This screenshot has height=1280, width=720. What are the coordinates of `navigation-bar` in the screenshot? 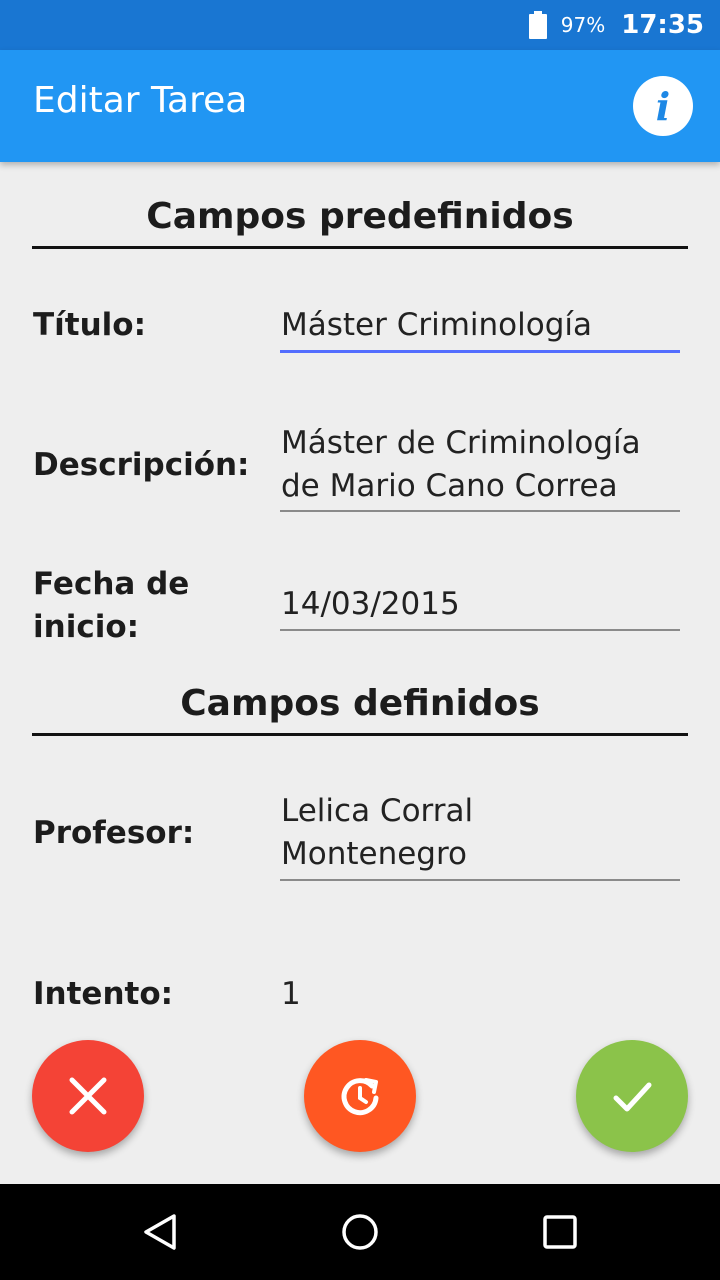 It's located at (360, 1232).